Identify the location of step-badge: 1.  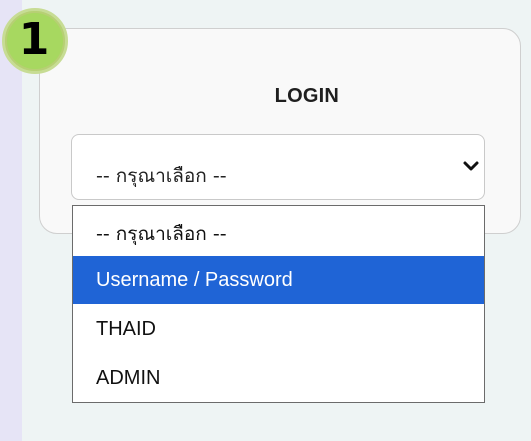
(35, 41).